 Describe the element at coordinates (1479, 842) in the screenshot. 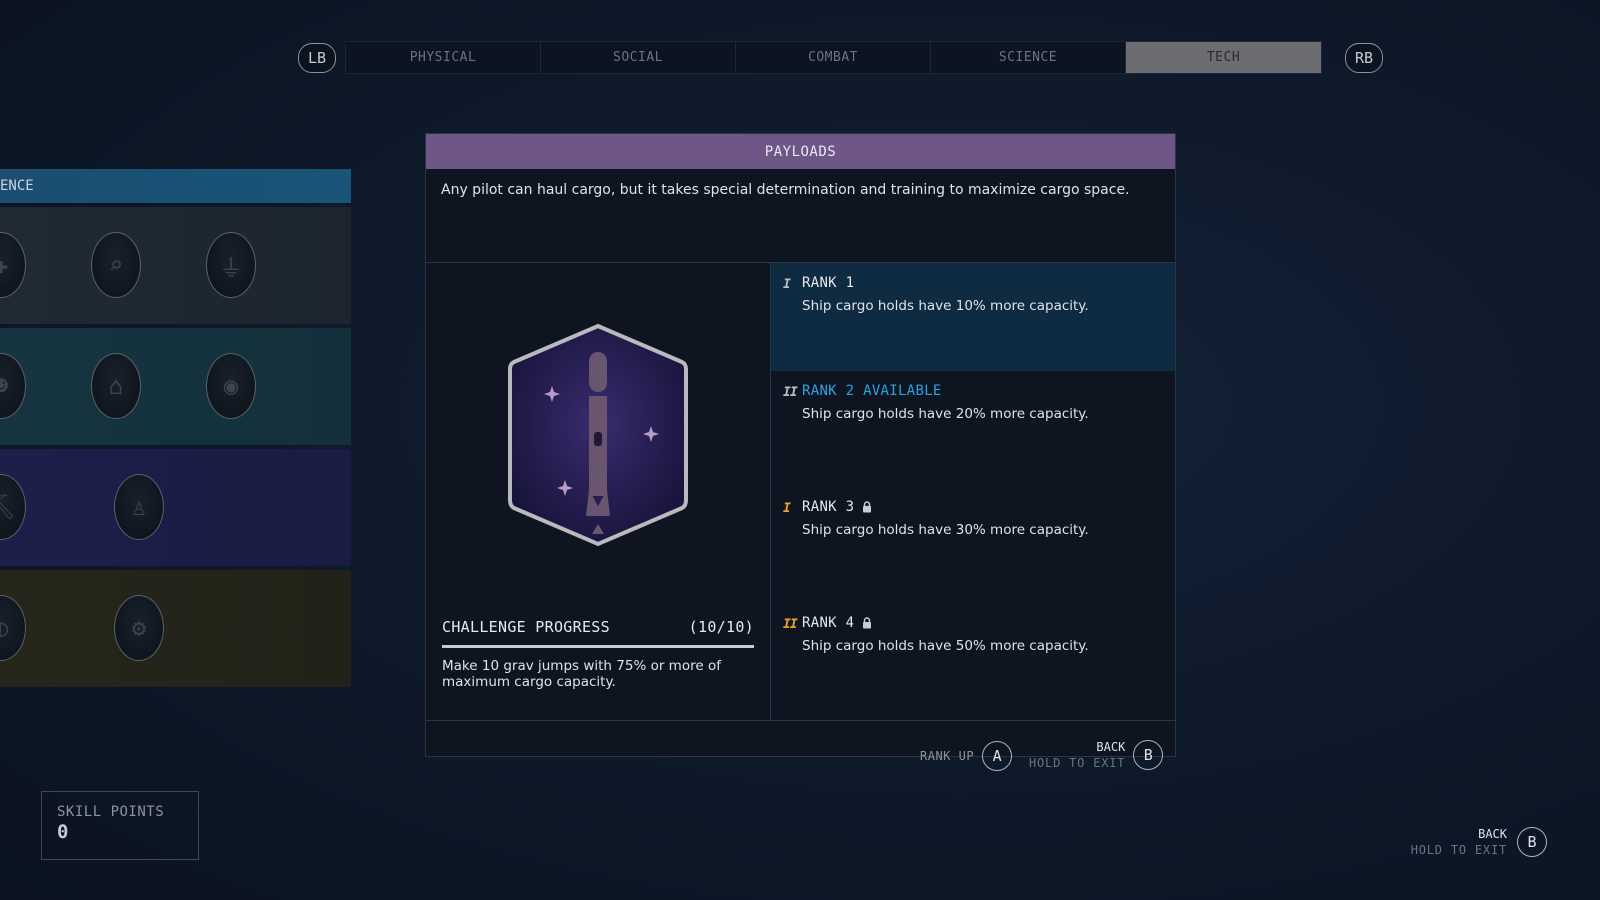

I see `global-back-prompt: BACK HOLD TO EXIT B` at that location.